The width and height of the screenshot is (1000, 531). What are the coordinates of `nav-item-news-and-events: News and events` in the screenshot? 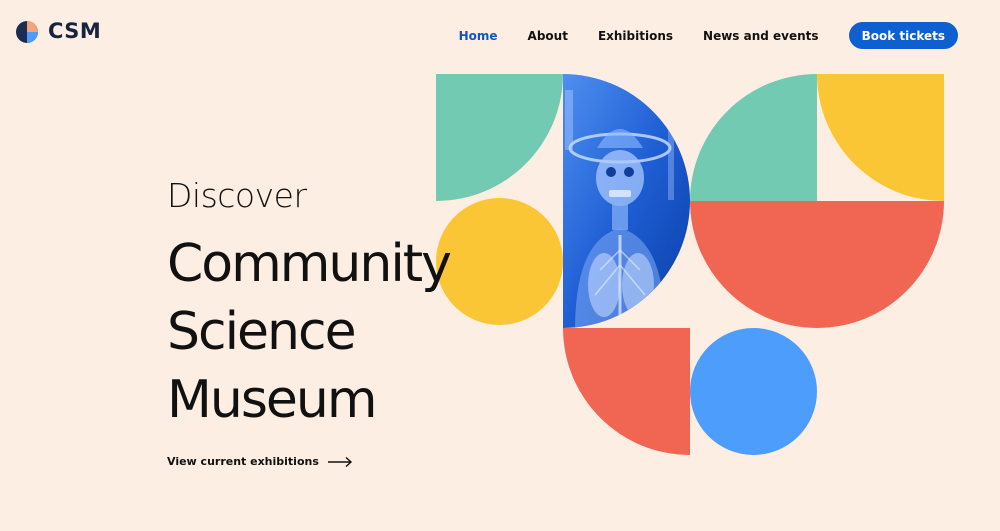 It's located at (761, 36).